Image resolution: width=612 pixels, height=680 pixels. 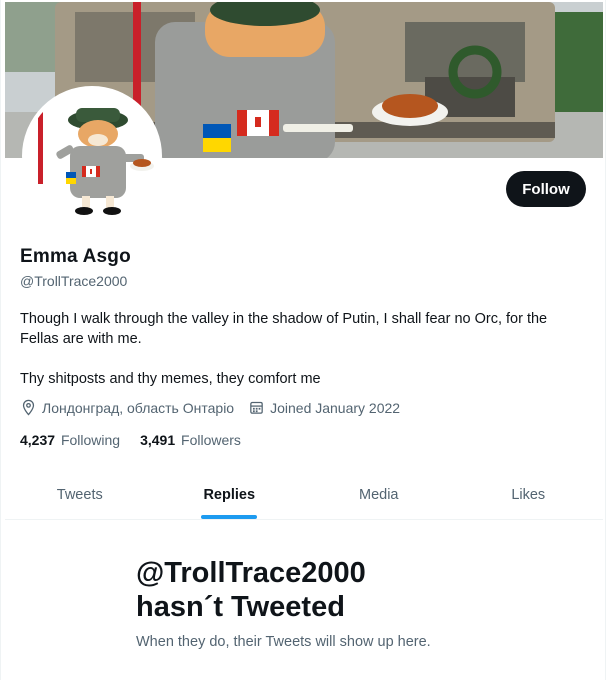 I want to click on following-link: 4,237 Following, so click(x=70, y=440).